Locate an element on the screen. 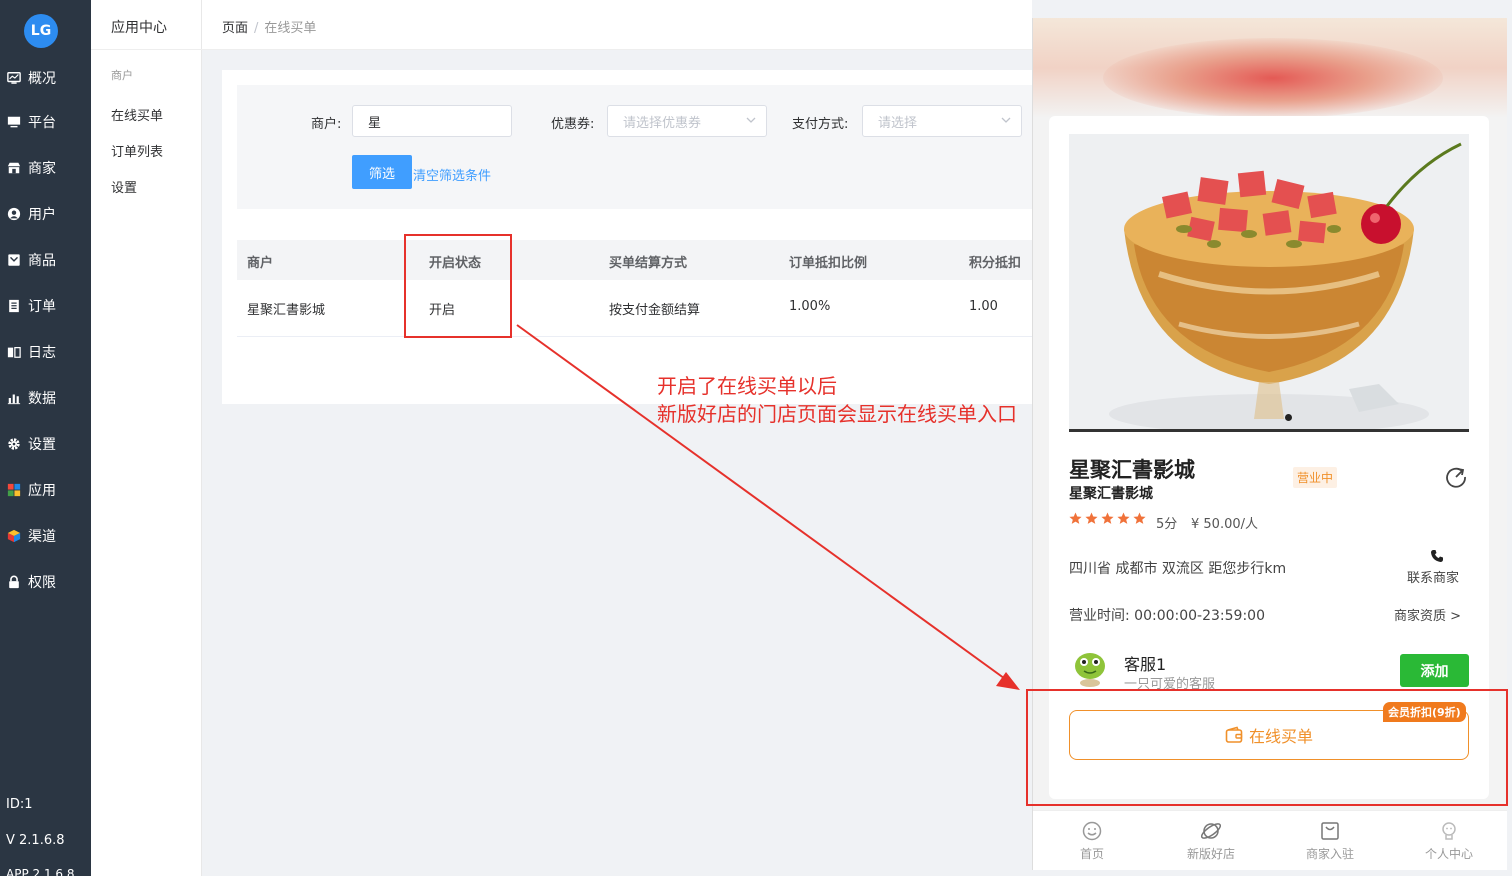 The image size is (1512, 876). version-text: V 2.1.6.8 is located at coordinates (35, 840).